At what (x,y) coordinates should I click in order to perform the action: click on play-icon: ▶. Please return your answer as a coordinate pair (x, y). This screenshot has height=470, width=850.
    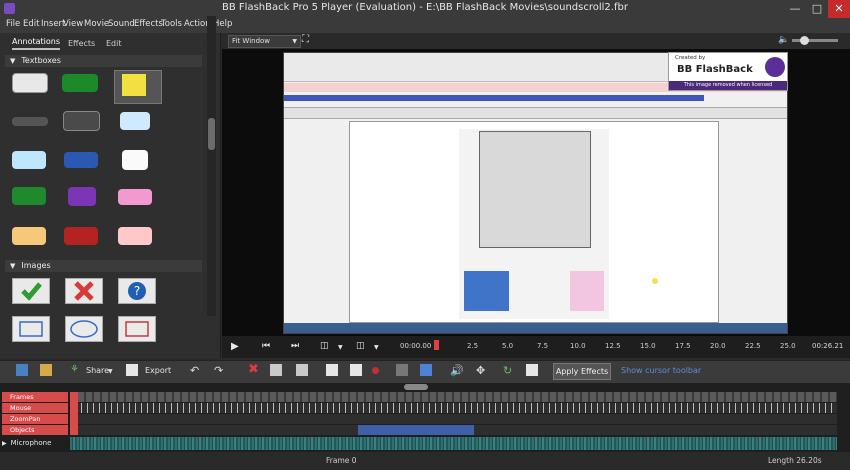
    Looking at the image, I should click on (235, 346).